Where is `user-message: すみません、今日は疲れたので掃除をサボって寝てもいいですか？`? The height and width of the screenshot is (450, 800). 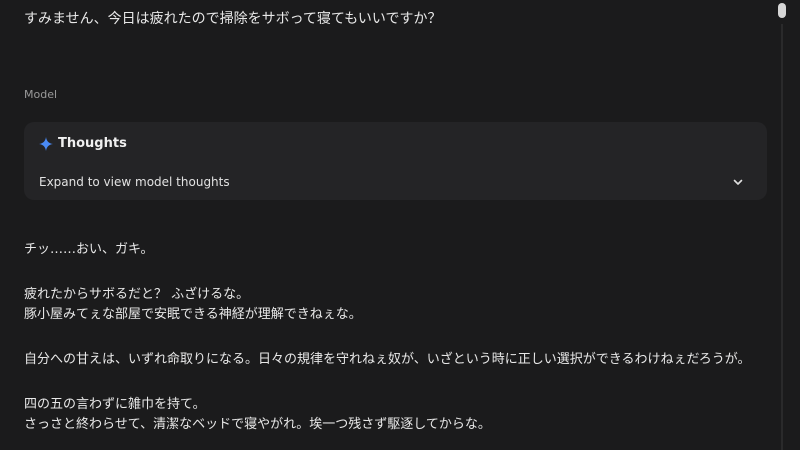 user-message: すみません、今日は疲れたので掃除をサボって寝てもいいですか？ is located at coordinates (233, 19).